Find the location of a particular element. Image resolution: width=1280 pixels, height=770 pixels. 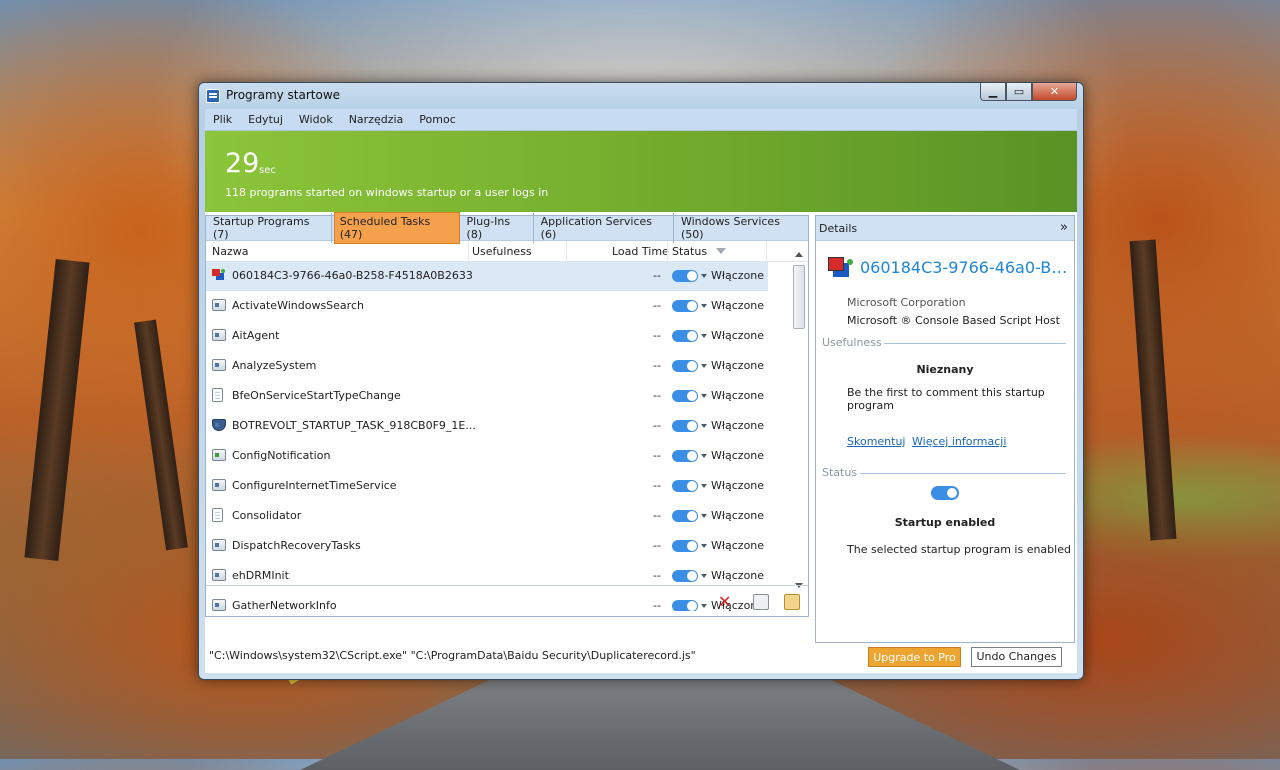

collapse-panel-icon: » is located at coordinates (1064, 227).